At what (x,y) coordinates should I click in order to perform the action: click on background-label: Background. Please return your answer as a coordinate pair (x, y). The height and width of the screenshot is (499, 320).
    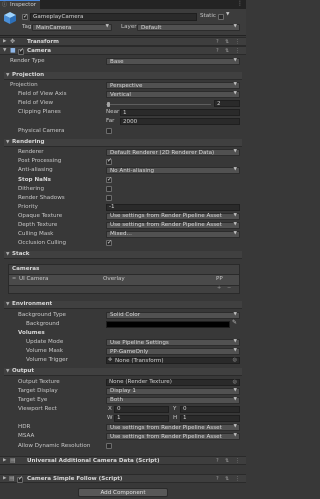
    Looking at the image, I should click on (43, 323).